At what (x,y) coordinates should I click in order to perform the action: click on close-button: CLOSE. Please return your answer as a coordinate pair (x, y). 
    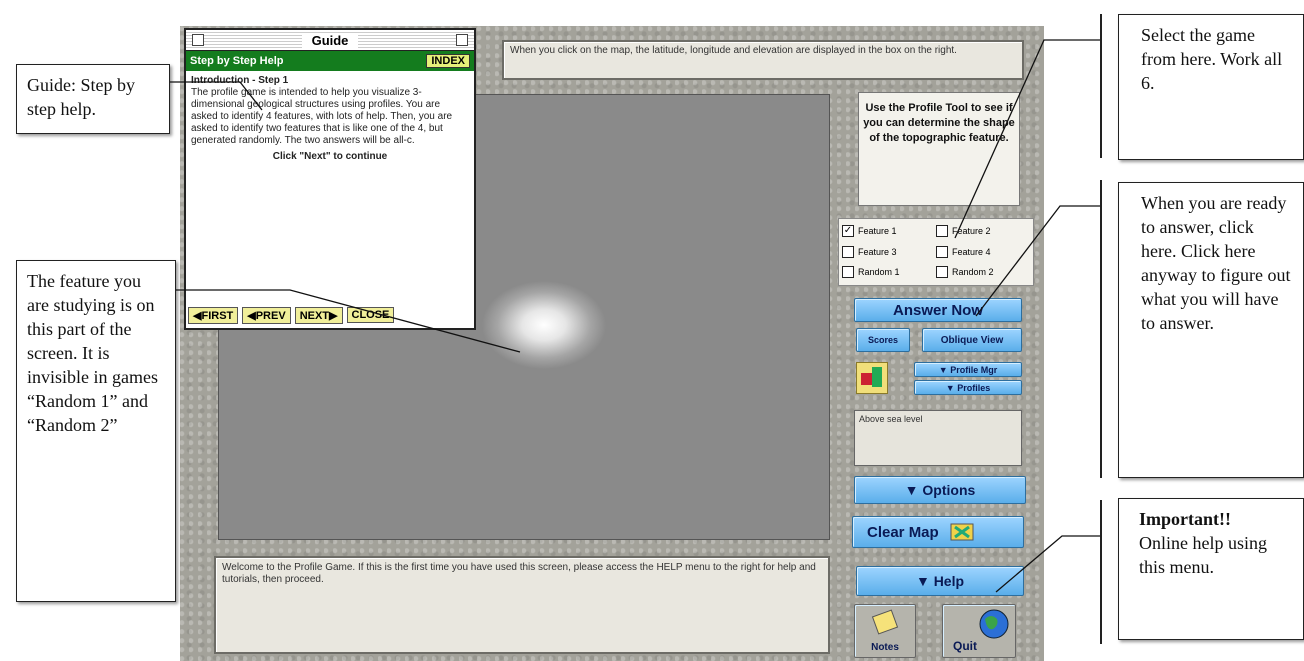
    Looking at the image, I should click on (370, 315).